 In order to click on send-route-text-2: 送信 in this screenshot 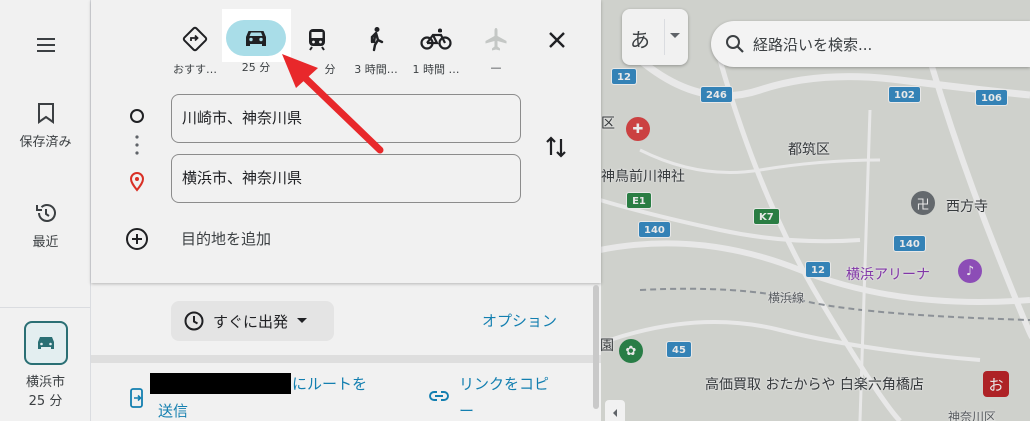, I will do `click(173, 410)`.